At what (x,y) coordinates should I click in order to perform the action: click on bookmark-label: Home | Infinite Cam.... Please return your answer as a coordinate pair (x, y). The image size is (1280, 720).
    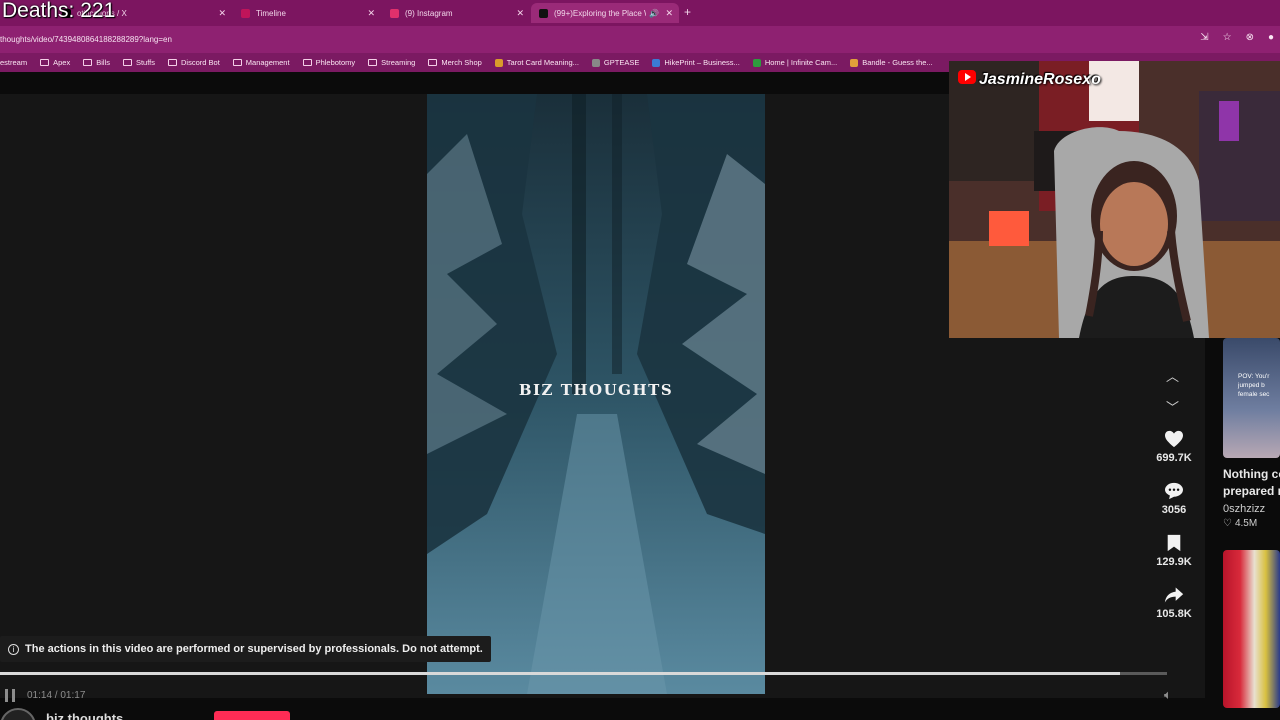
    Looking at the image, I should click on (801, 62).